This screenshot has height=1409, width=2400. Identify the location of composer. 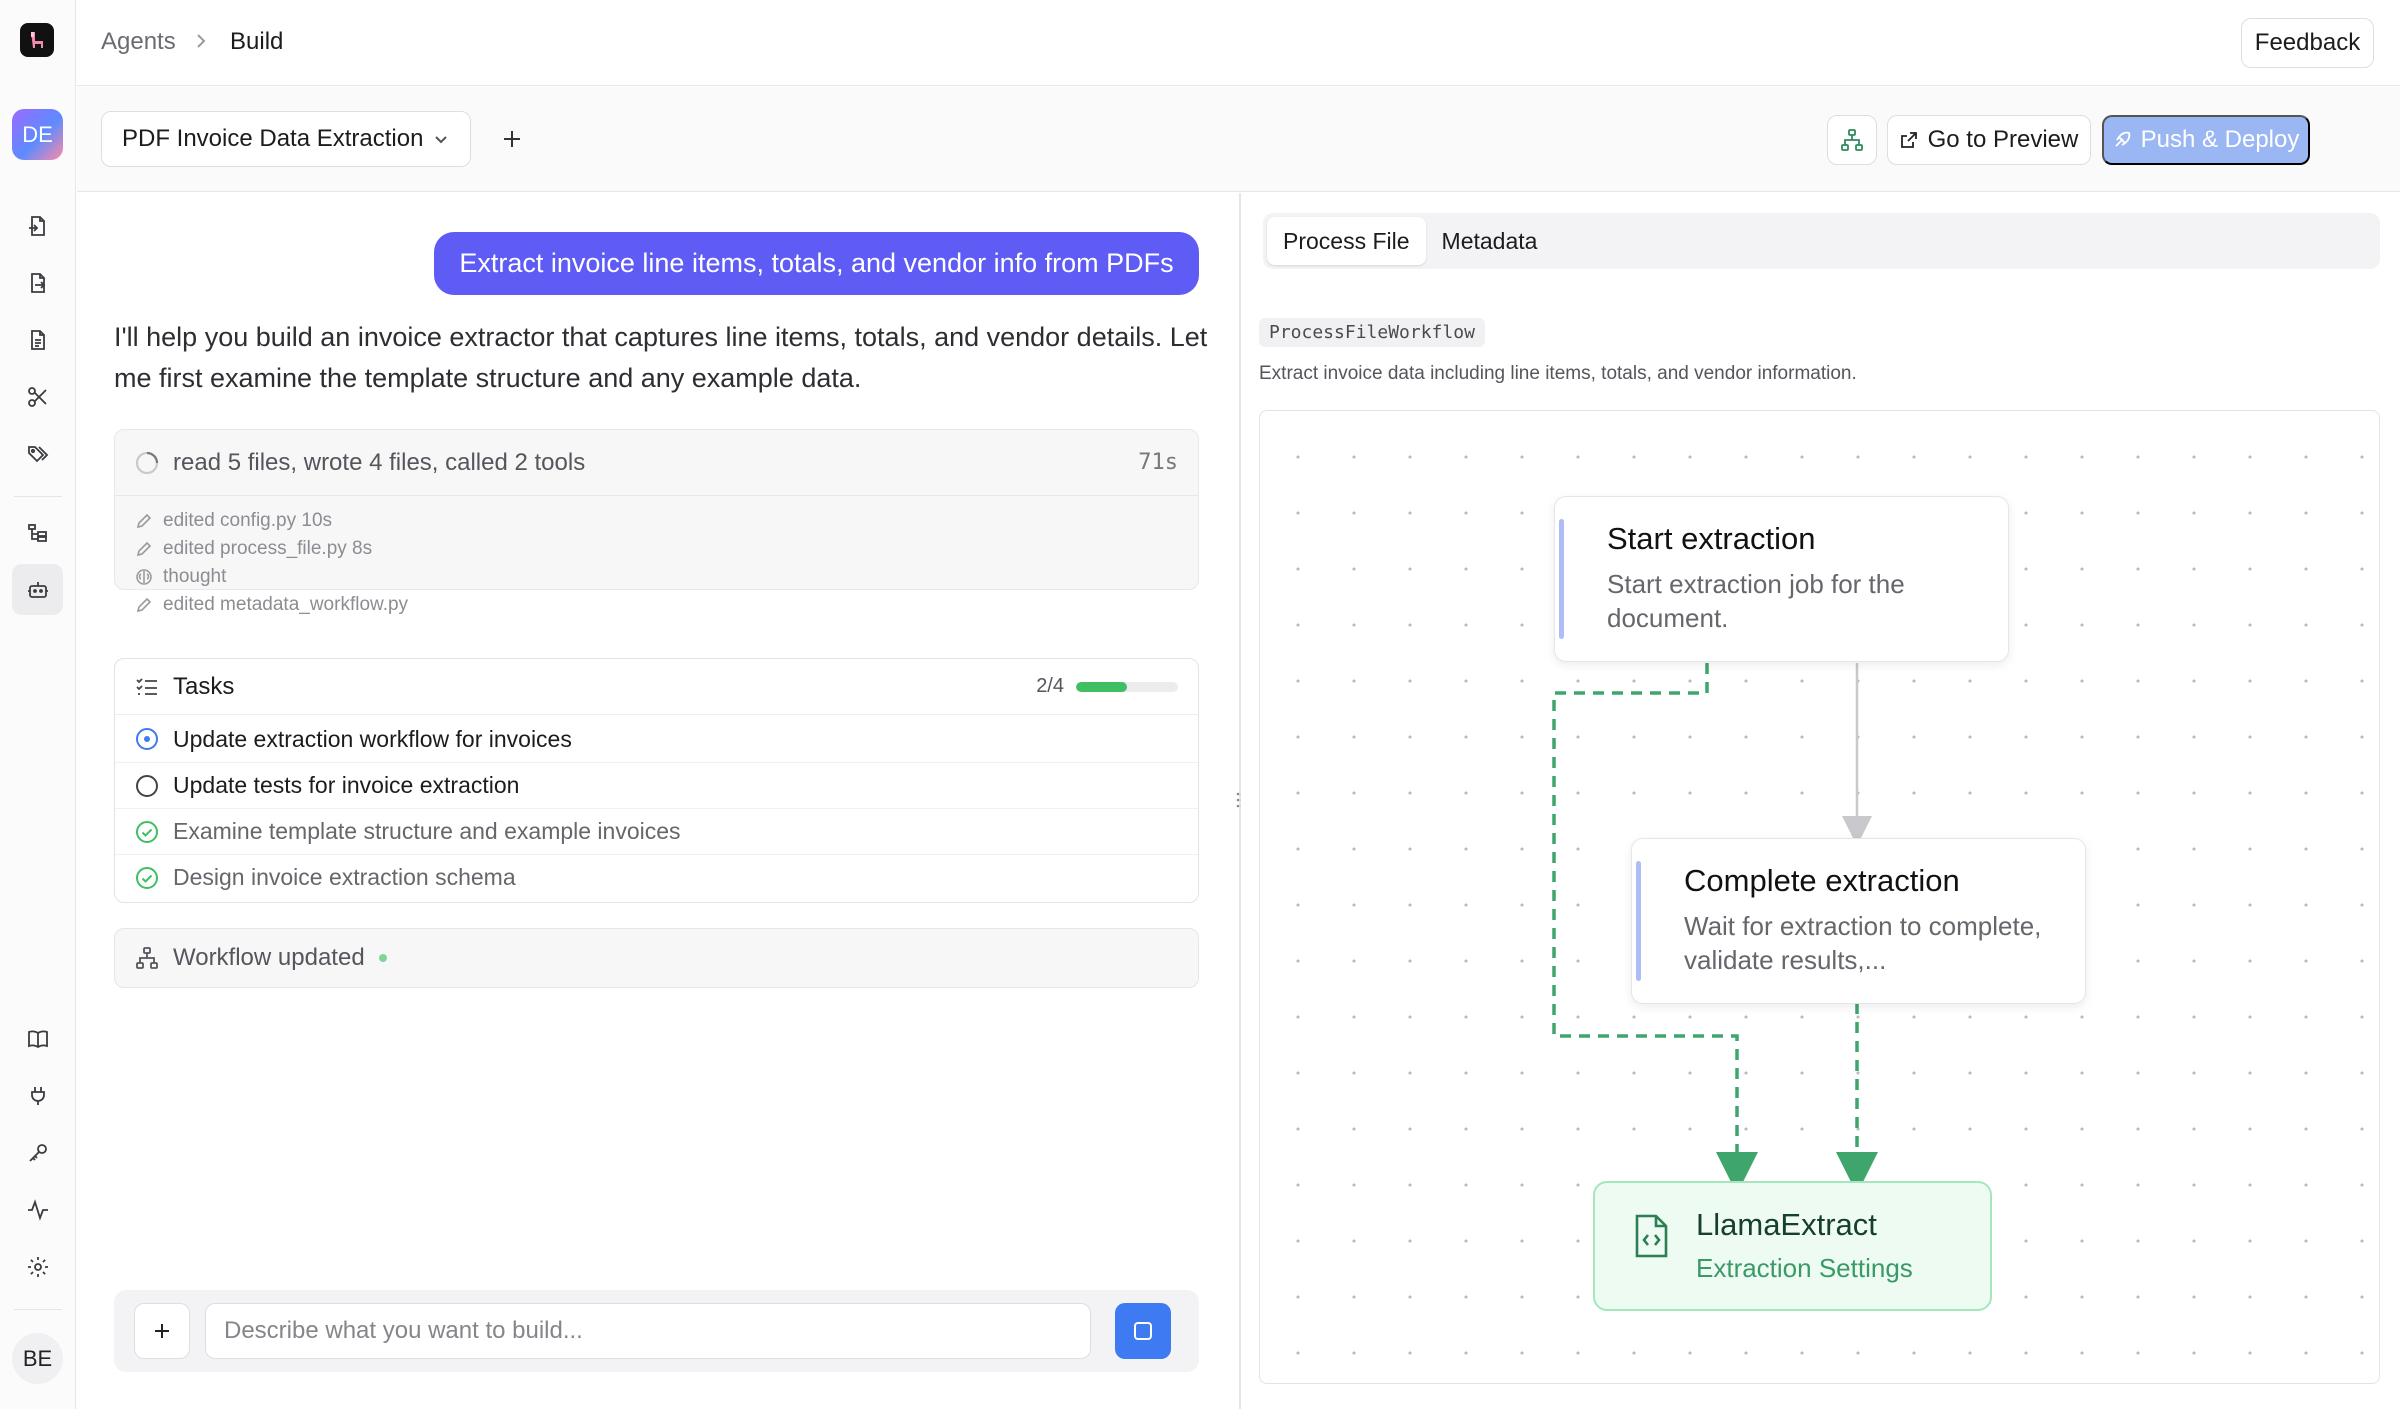
(656, 1331).